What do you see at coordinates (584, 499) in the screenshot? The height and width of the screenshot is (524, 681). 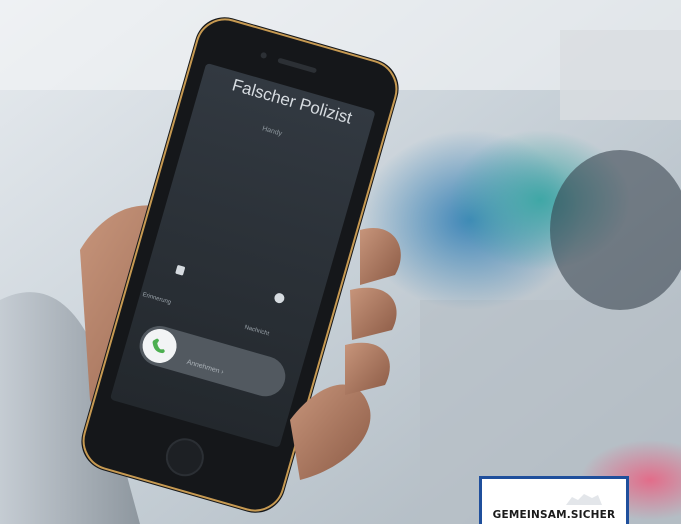 I see `map-silhouette-icon` at bounding box center [584, 499].